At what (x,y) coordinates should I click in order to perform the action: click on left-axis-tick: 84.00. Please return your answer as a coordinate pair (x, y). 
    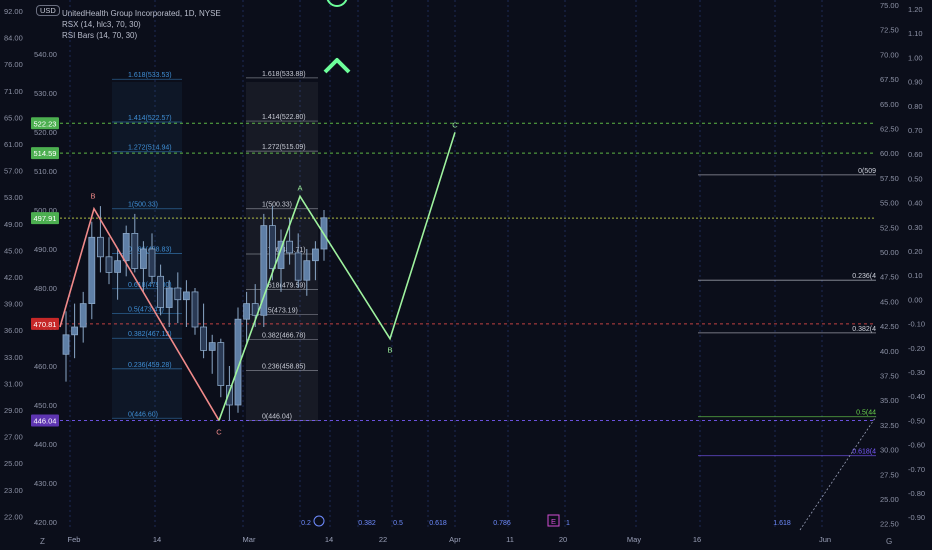
    Looking at the image, I should click on (13, 38).